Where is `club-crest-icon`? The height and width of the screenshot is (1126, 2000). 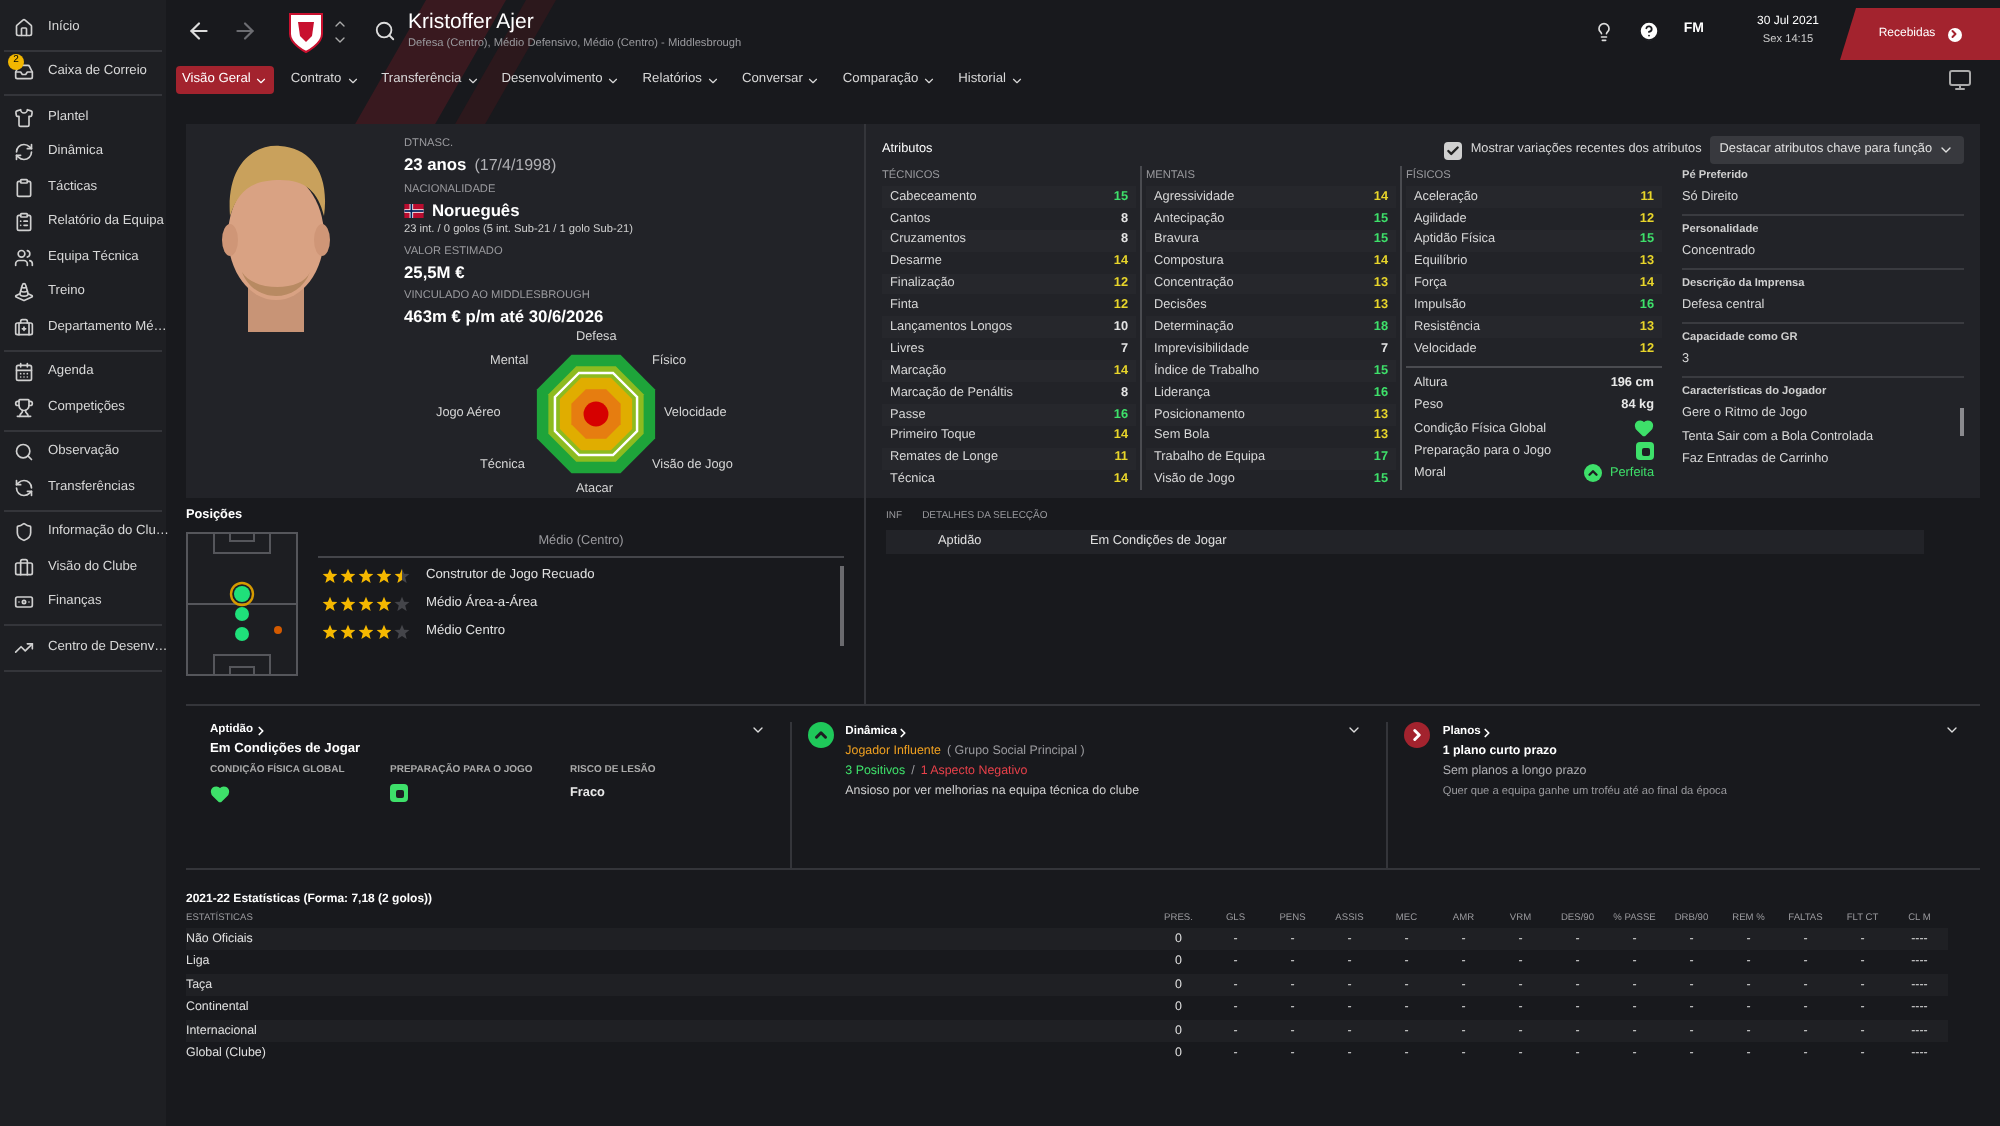
club-crest-icon is located at coordinates (306, 31).